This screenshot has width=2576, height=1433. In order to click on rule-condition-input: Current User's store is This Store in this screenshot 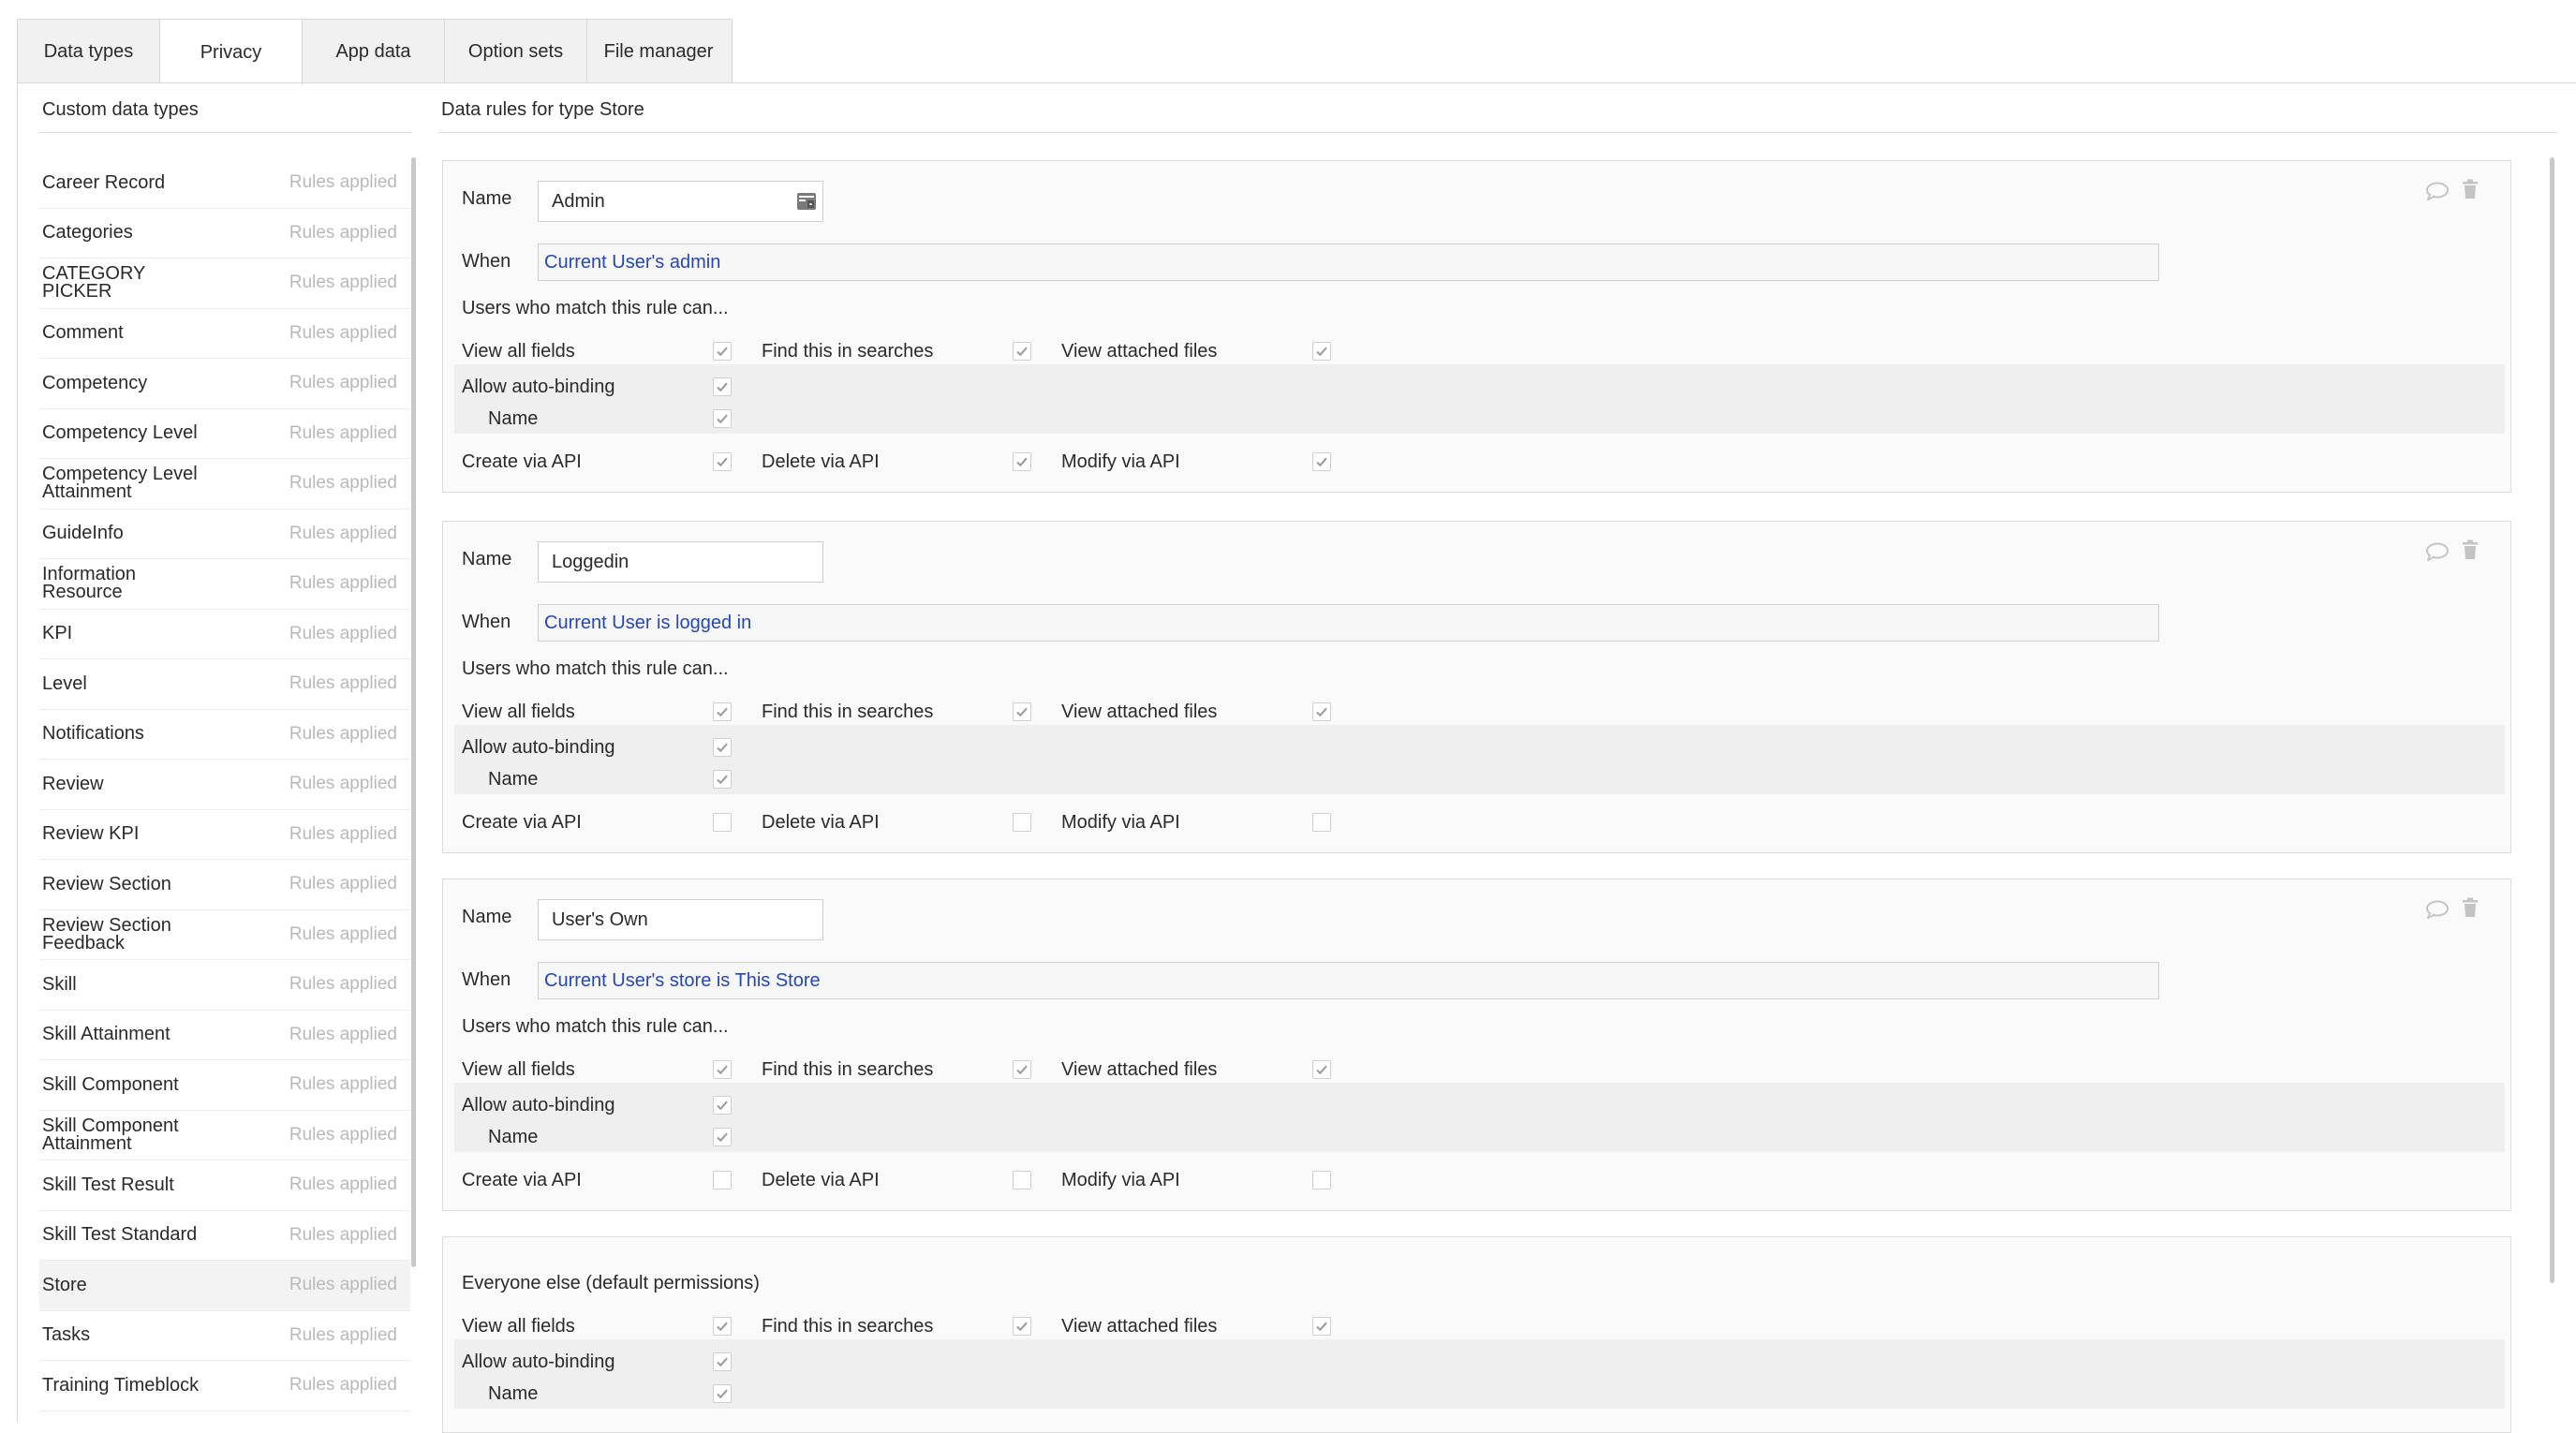, I will do `click(1349, 980)`.